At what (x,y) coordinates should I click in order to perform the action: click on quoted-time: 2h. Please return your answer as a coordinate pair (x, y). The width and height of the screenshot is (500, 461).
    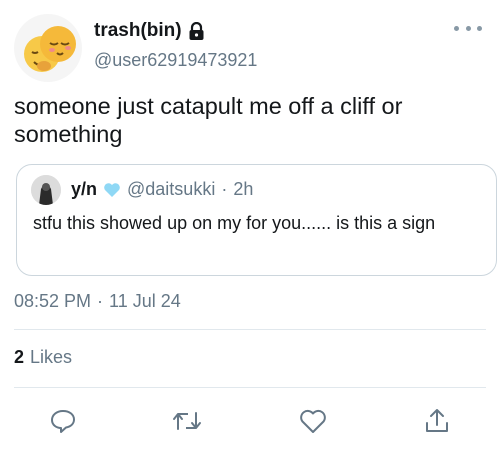
    Looking at the image, I should click on (243, 189).